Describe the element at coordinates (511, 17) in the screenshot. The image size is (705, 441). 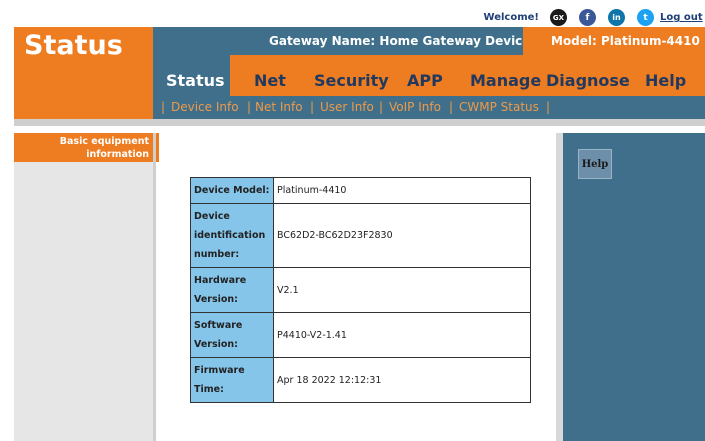
I see `welcome-text: Welcome!` at that location.